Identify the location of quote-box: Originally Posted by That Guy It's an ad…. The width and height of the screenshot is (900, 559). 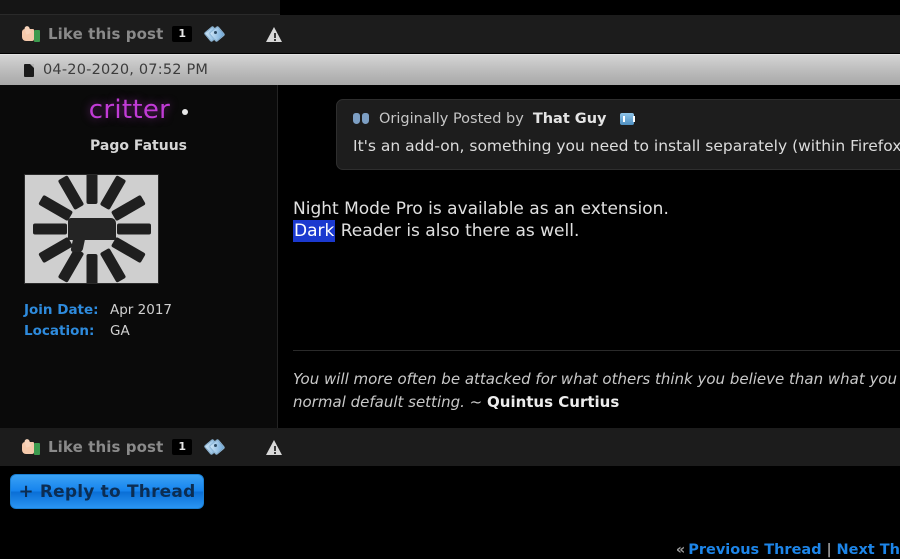
(618, 134).